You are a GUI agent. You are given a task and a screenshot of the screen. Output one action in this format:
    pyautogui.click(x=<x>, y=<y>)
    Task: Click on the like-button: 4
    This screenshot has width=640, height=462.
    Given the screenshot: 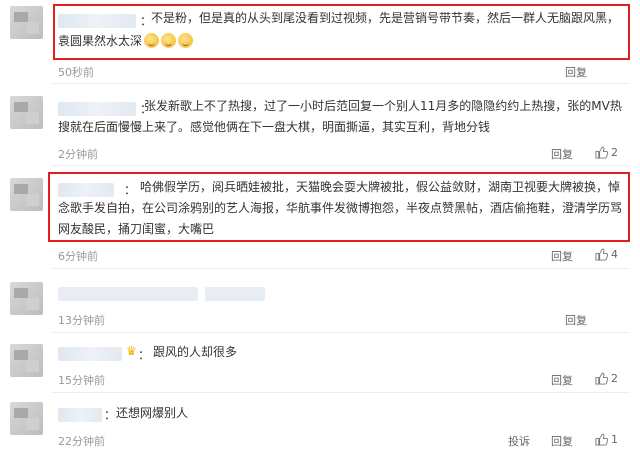 What is the action you would take?
    pyautogui.click(x=606, y=254)
    